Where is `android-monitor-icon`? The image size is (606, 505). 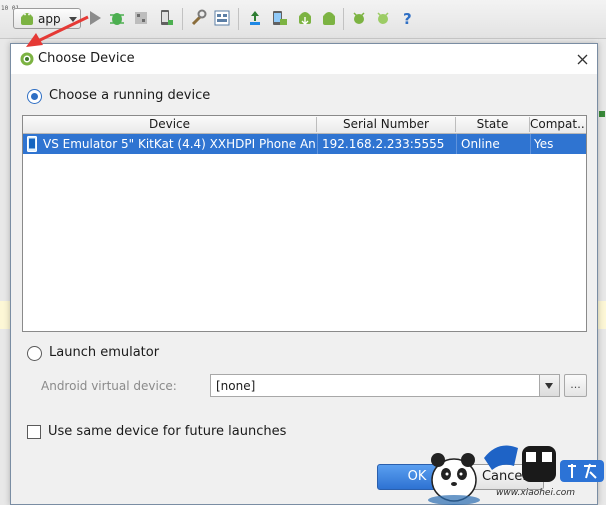 android-monitor-icon is located at coordinates (329, 18).